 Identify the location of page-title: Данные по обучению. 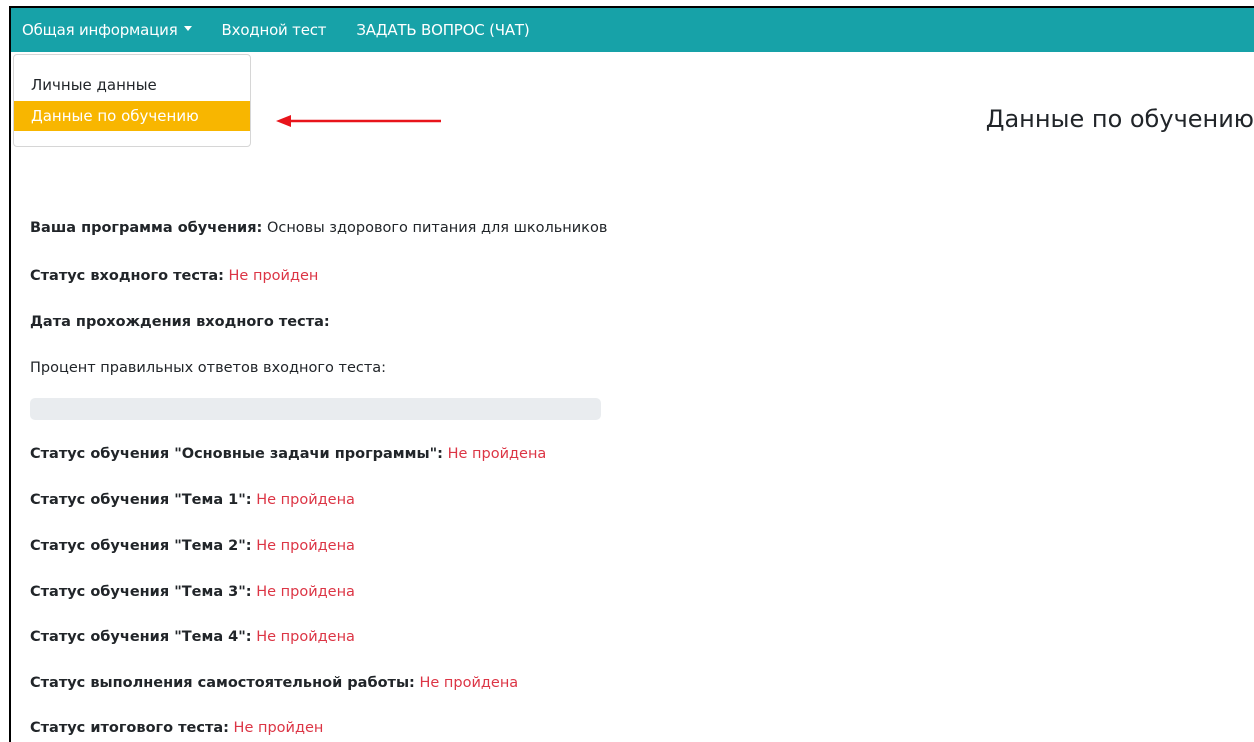
(1119, 119).